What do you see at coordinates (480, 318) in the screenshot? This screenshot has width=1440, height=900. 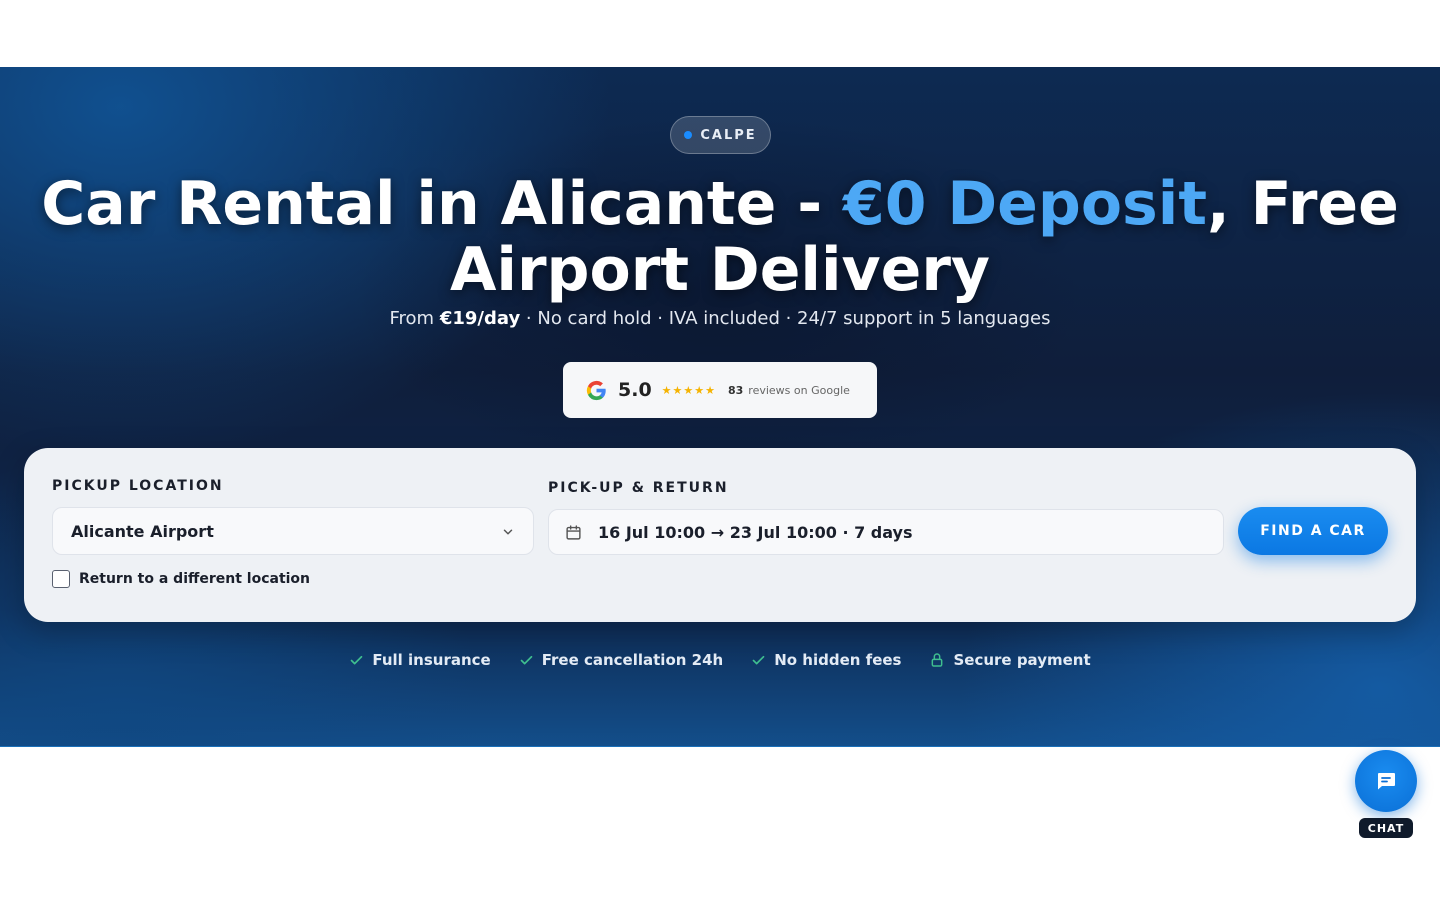 I see `subtitle-price: €19/day` at bounding box center [480, 318].